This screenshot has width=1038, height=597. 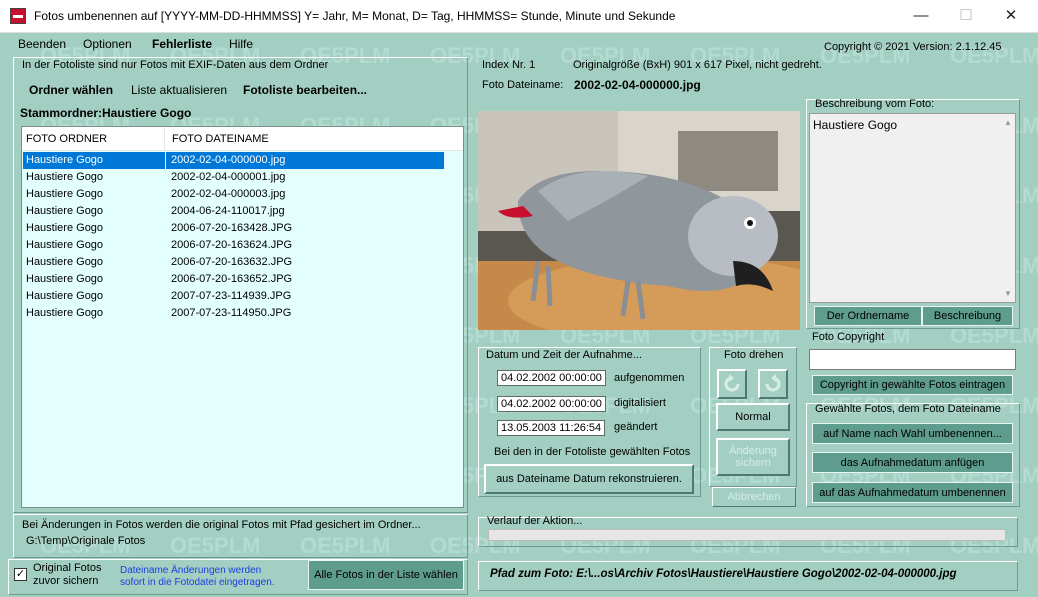 I want to click on datum-anfuegen-button: das Aufnahmedatum anfügen, so click(x=912, y=462).